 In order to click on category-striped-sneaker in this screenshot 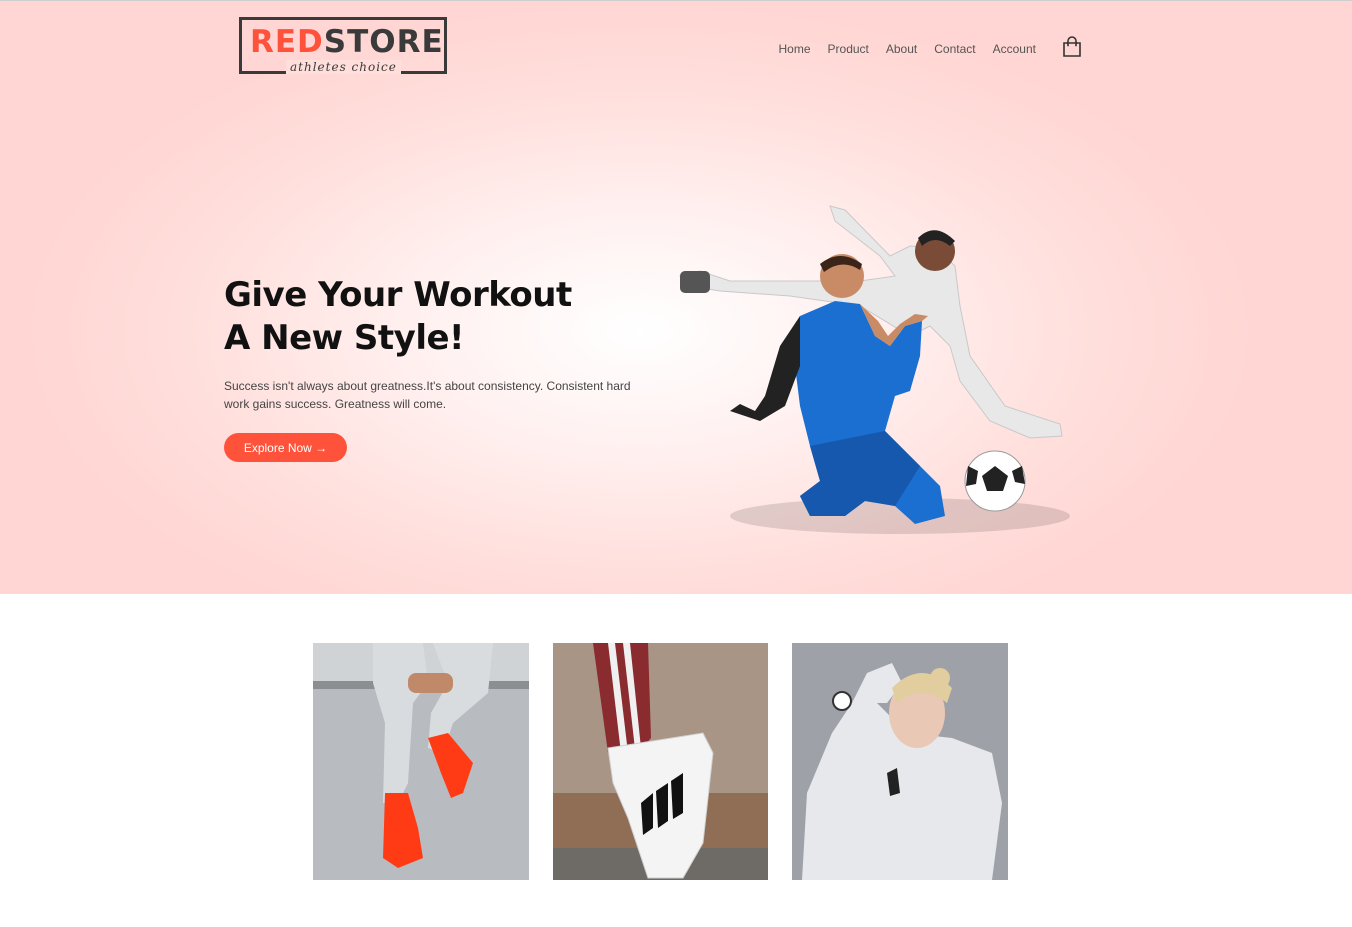, I will do `click(660, 761)`.